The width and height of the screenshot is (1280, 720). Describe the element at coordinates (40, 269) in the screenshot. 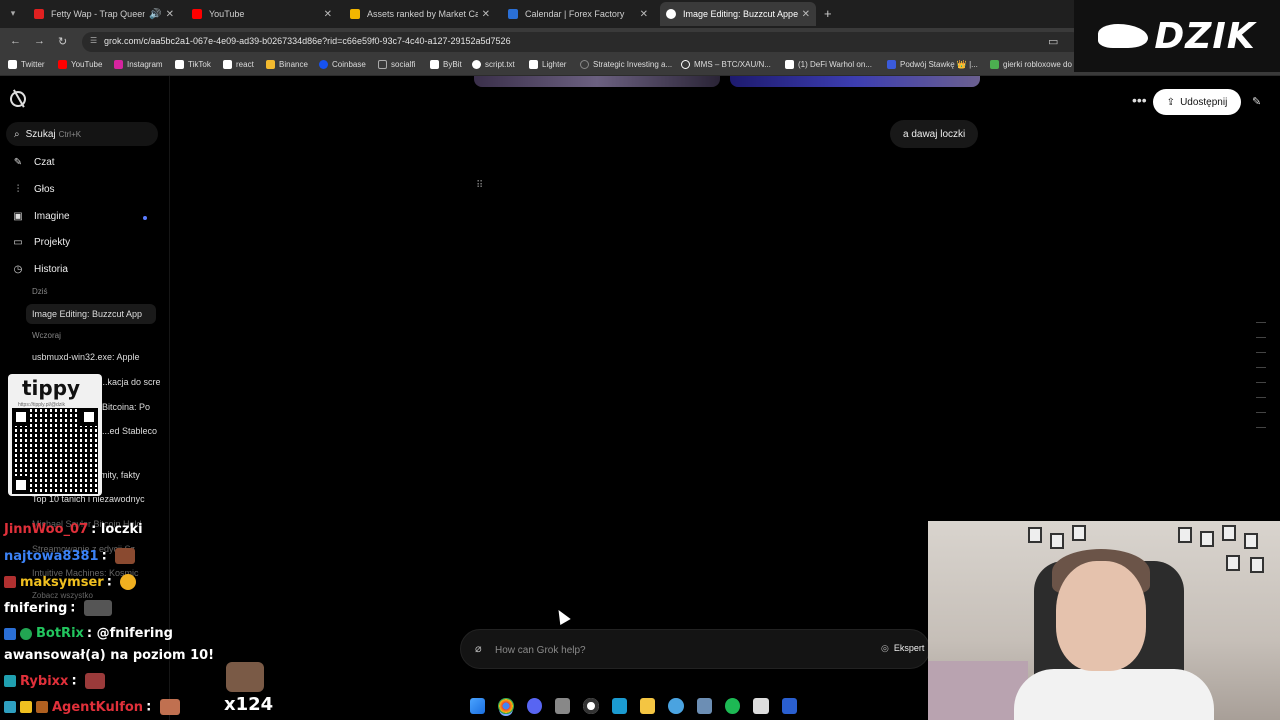

I see `sidebar-item-historia: ◷ Historia` at that location.